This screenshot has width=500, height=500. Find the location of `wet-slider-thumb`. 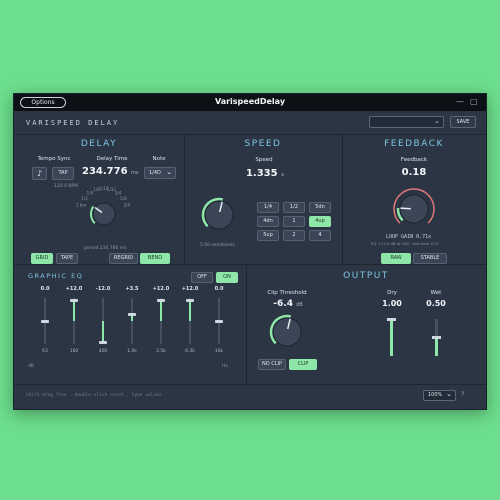

wet-slider-thumb is located at coordinates (436, 337).